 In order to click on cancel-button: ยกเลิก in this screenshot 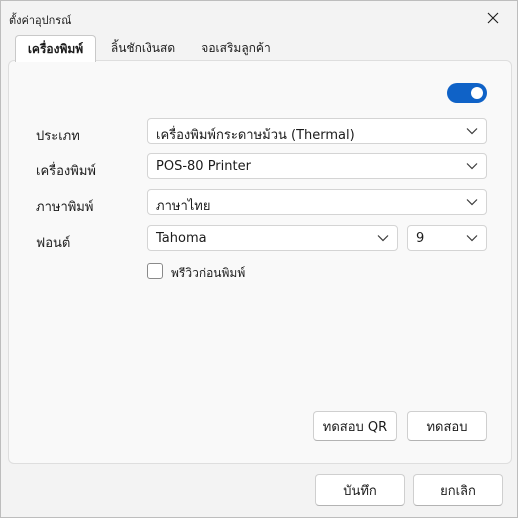, I will do `click(458, 490)`.